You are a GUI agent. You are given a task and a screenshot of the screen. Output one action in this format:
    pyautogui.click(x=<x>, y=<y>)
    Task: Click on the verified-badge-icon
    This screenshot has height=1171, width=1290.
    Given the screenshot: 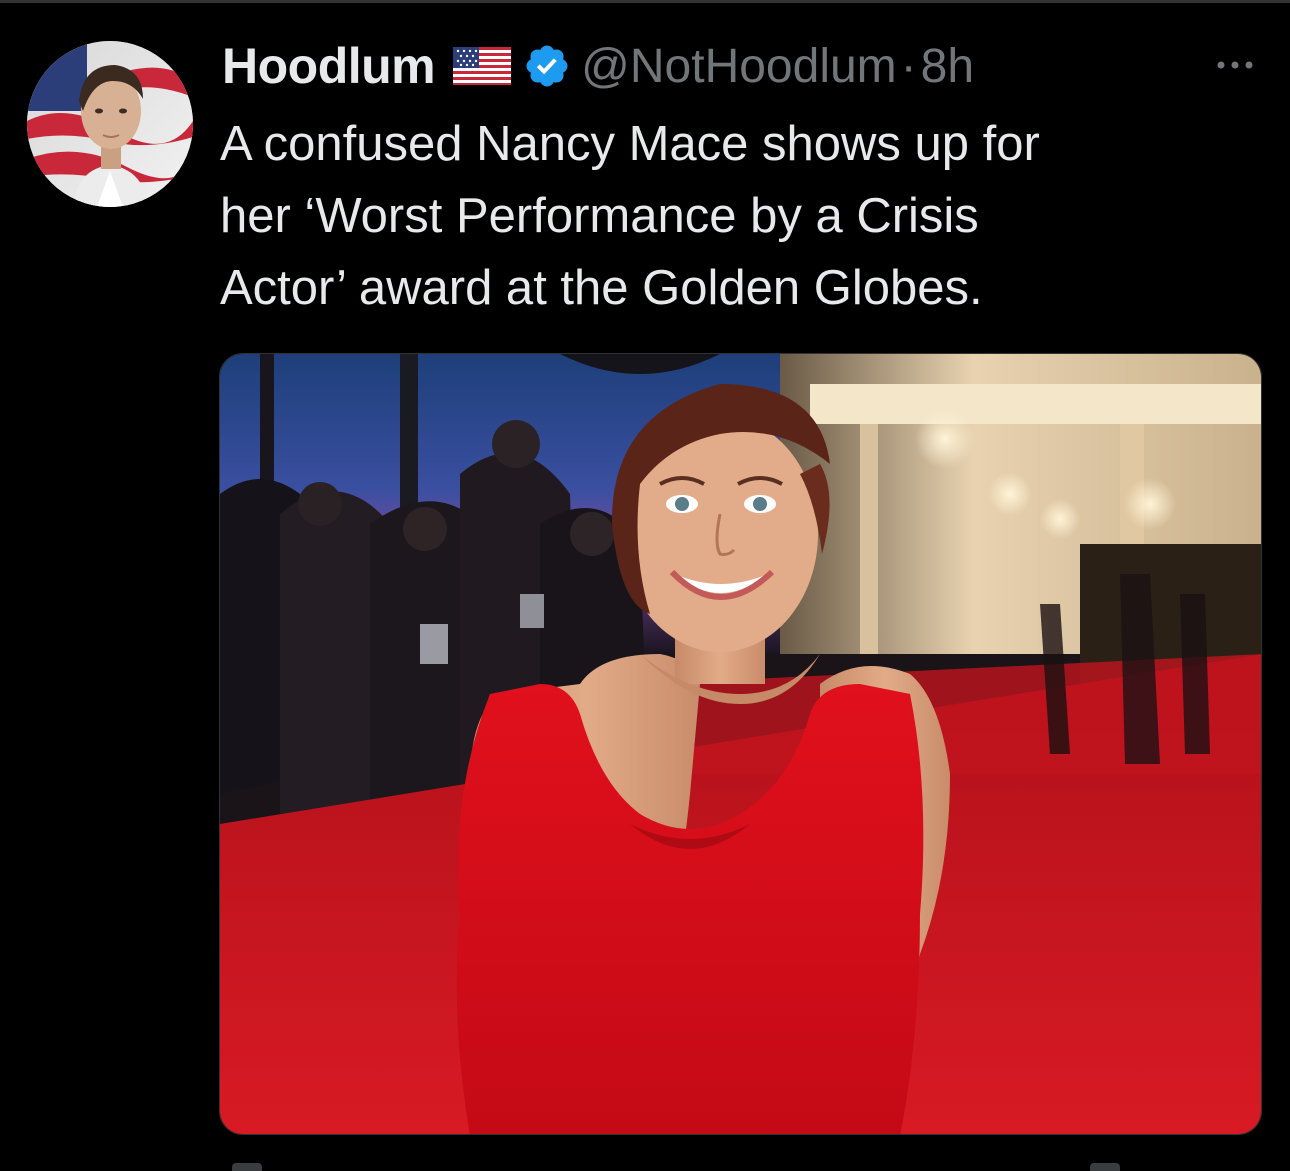 What is the action you would take?
    pyautogui.click(x=547, y=66)
    